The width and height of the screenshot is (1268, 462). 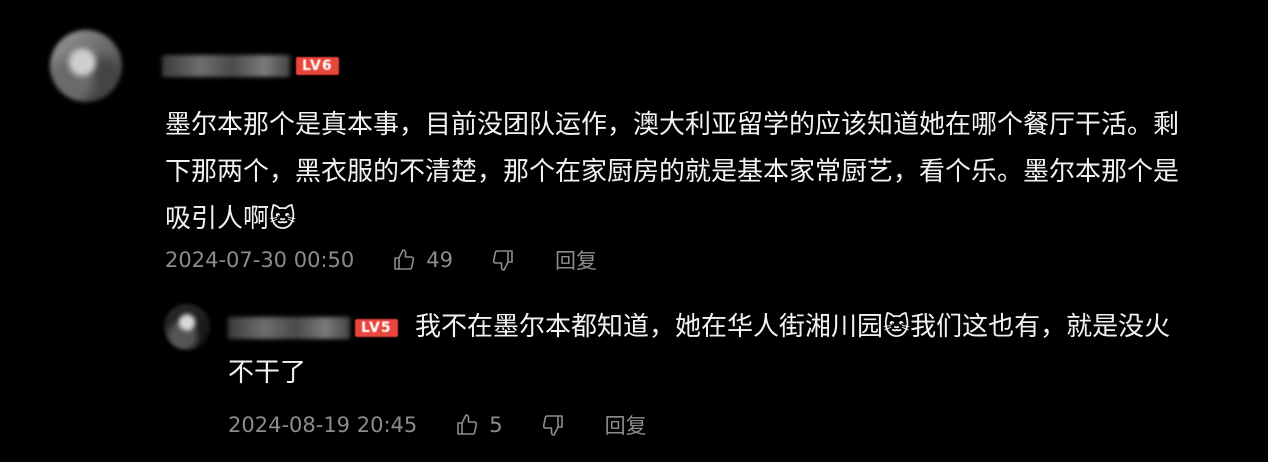 What do you see at coordinates (317, 66) in the screenshot?
I see `level-badge: LV6` at bounding box center [317, 66].